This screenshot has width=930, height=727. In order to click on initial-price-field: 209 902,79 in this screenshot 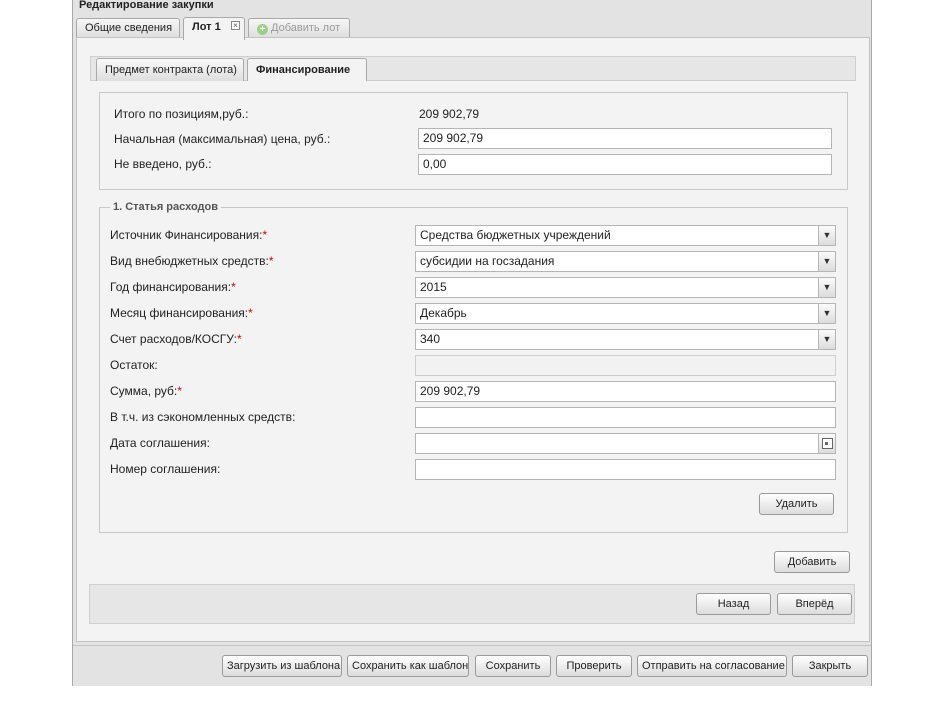, I will do `click(625, 138)`.